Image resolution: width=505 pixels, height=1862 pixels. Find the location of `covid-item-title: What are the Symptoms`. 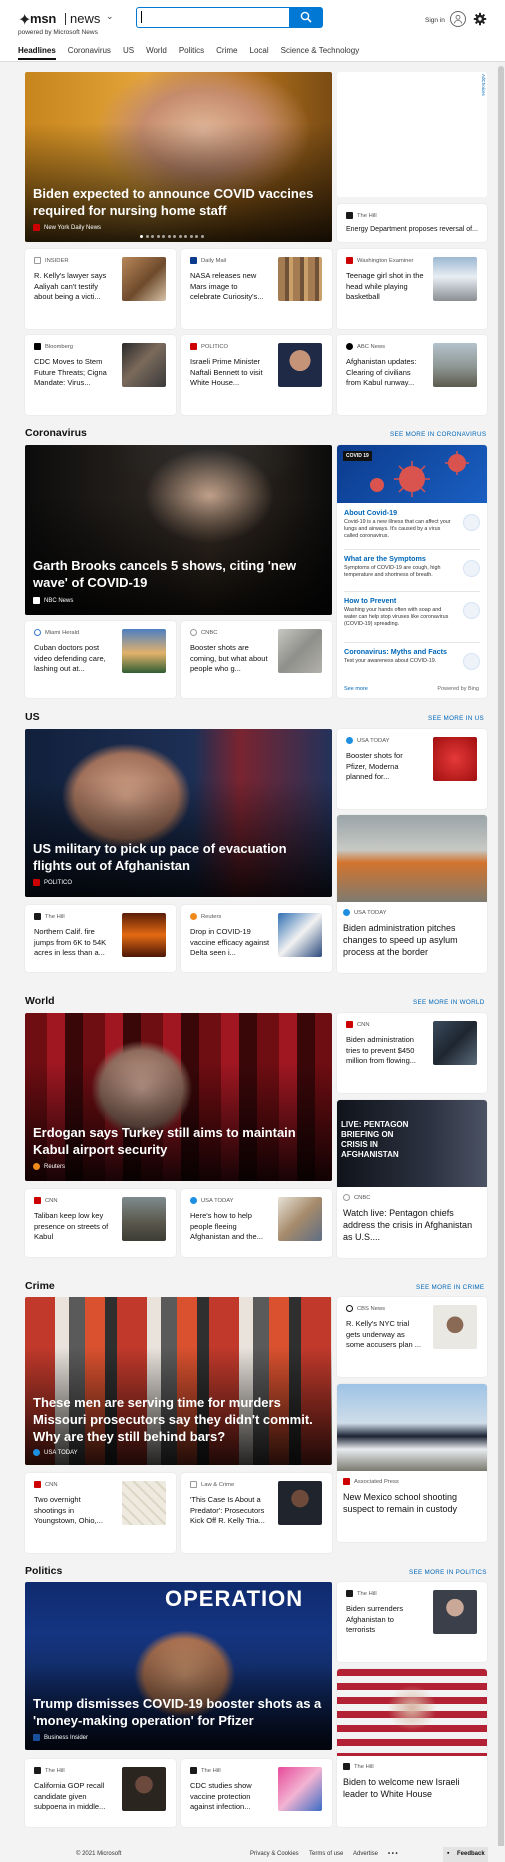

covid-item-title: What are the Symptoms is located at coordinates (385, 558).